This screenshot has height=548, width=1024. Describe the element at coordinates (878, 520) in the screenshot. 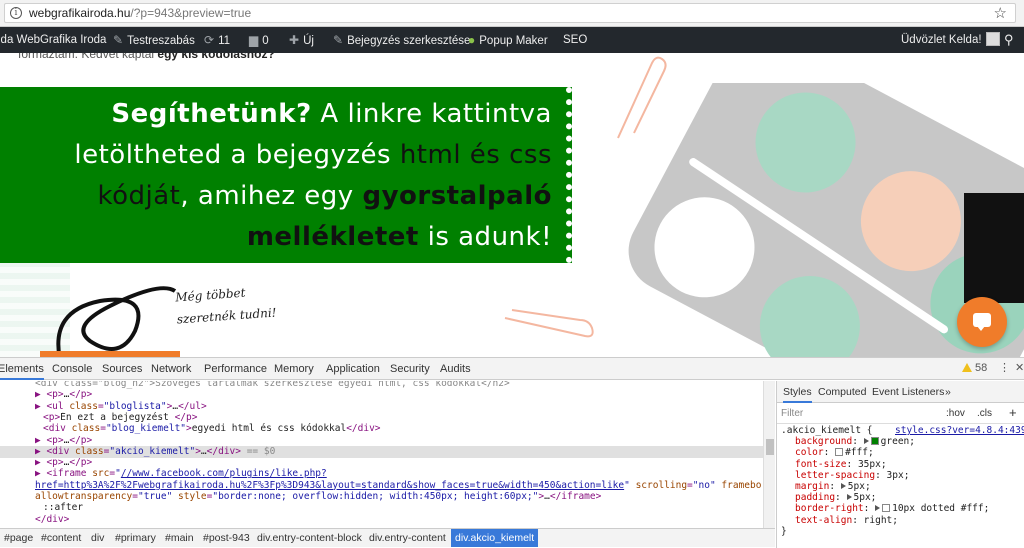

I see `property-value: right` at that location.